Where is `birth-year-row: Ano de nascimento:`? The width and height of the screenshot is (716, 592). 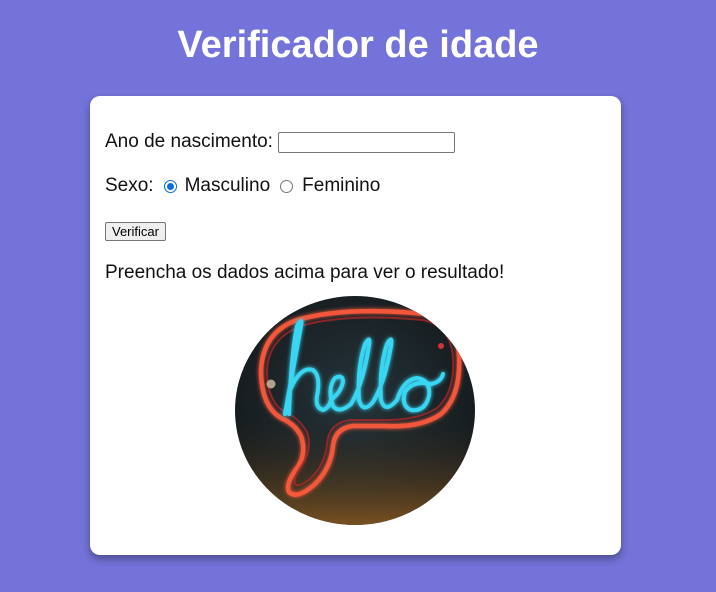 birth-year-row: Ano de nascimento: is located at coordinates (280, 142).